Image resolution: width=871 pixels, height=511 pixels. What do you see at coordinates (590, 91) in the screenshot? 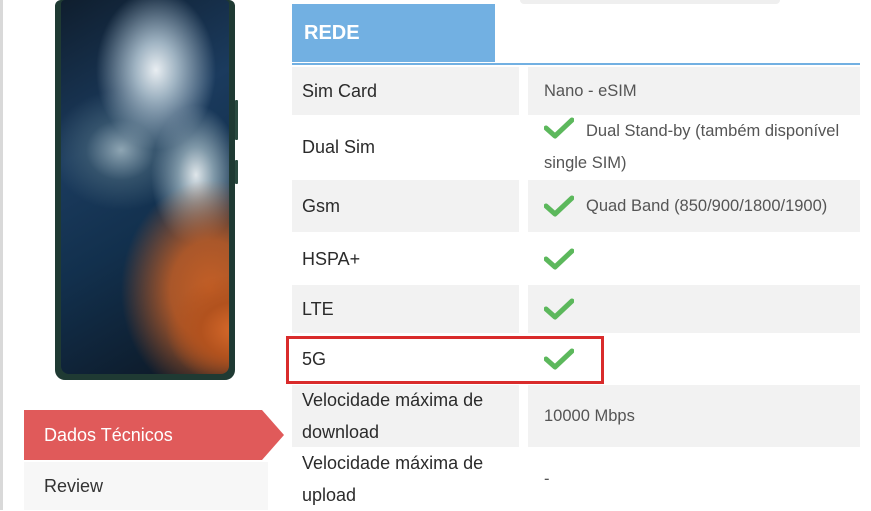
I see `spec-value-text: Nano - eSIM` at bounding box center [590, 91].